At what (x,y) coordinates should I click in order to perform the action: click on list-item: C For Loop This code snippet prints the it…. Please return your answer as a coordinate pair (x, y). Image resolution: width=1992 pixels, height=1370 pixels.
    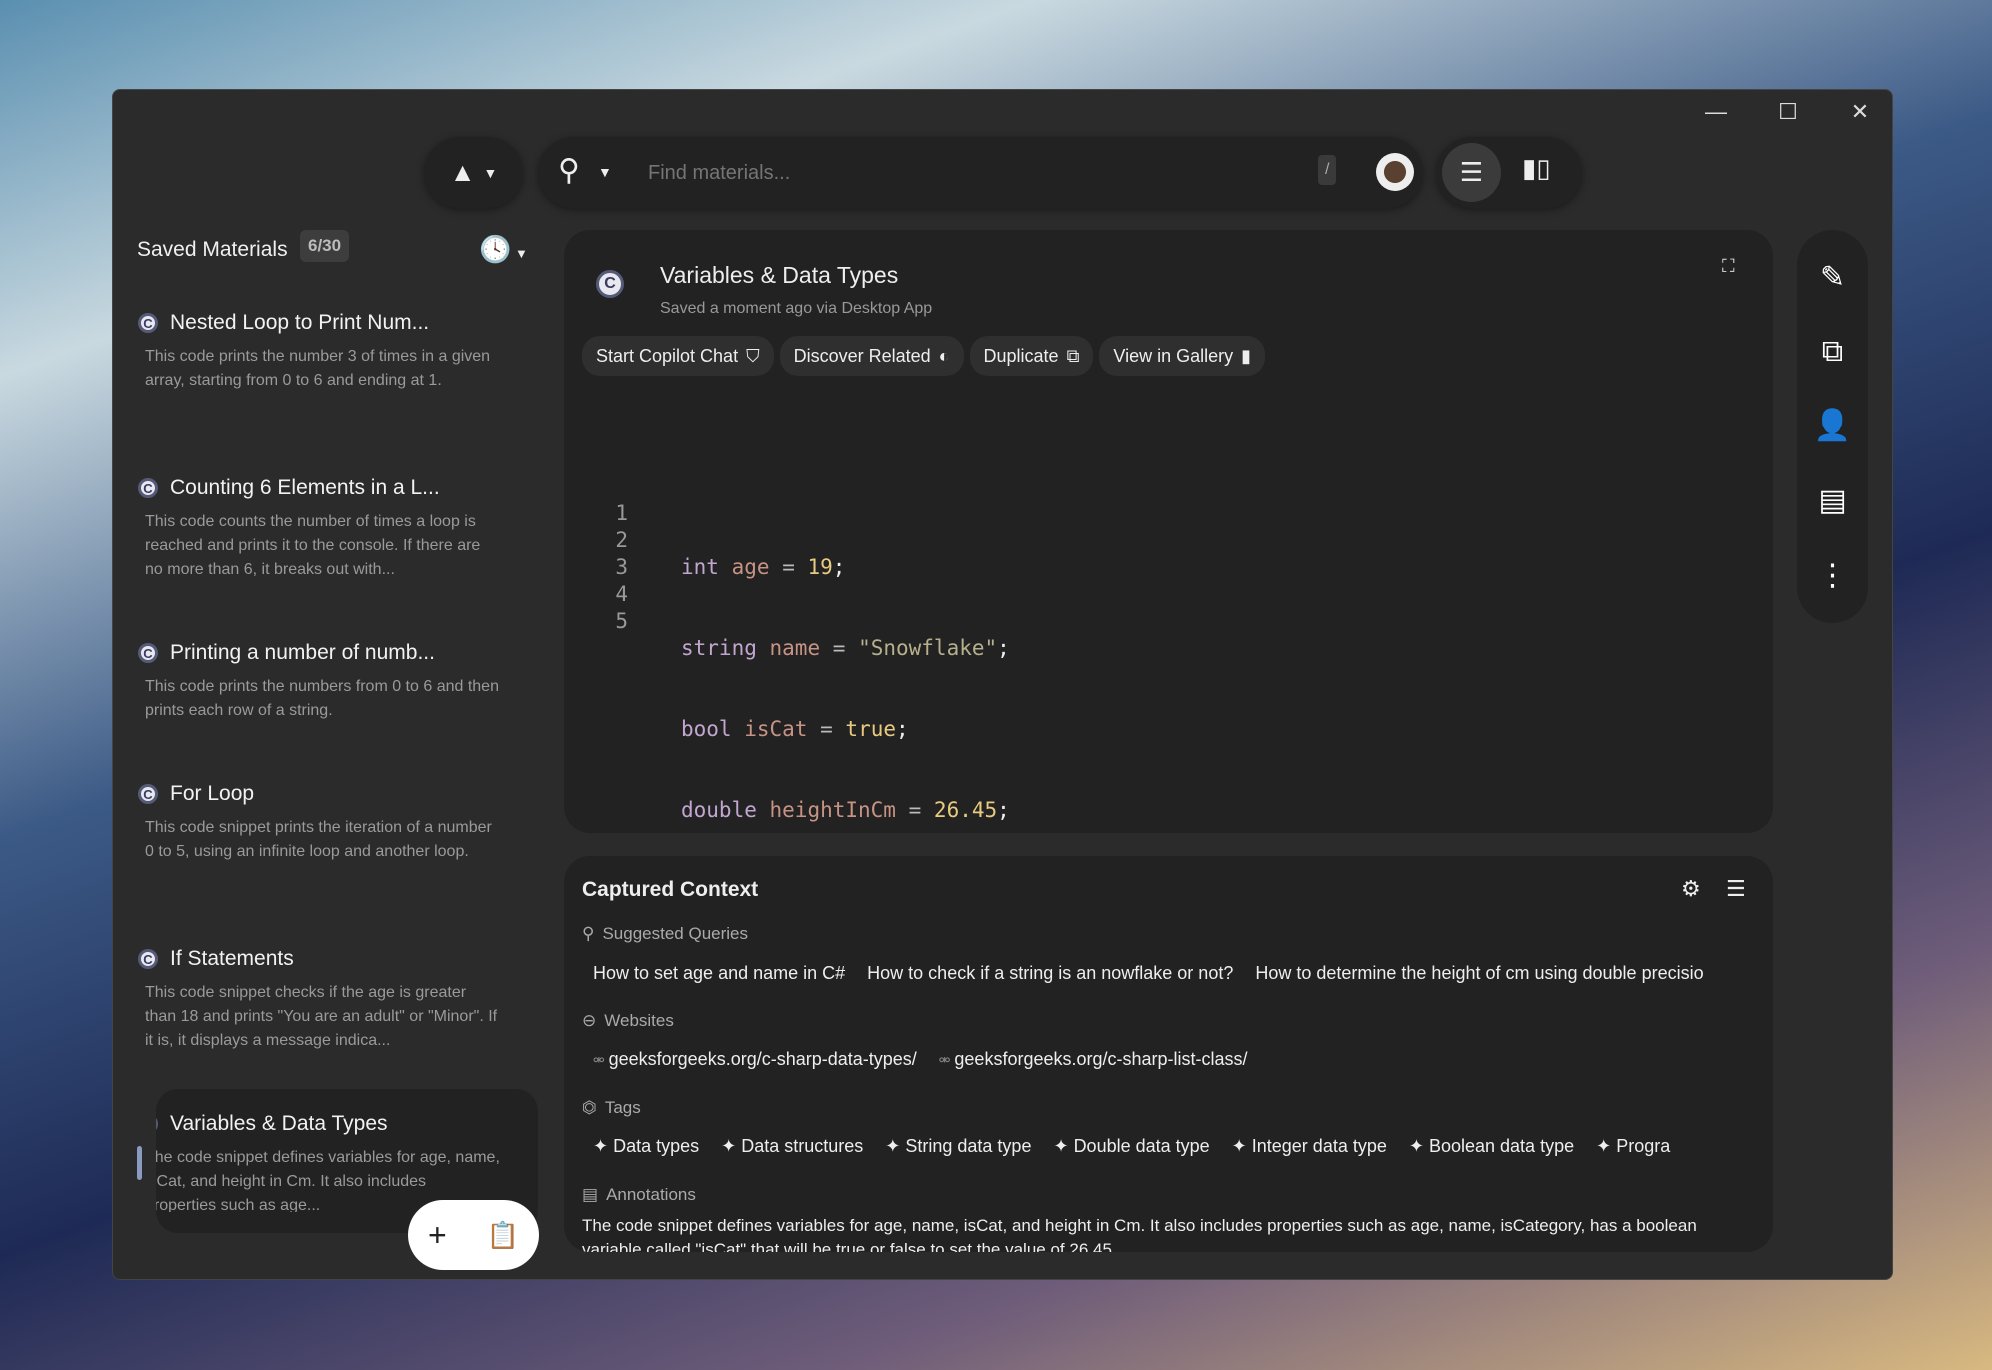
    Looking at the image, I should click on (319, 823).